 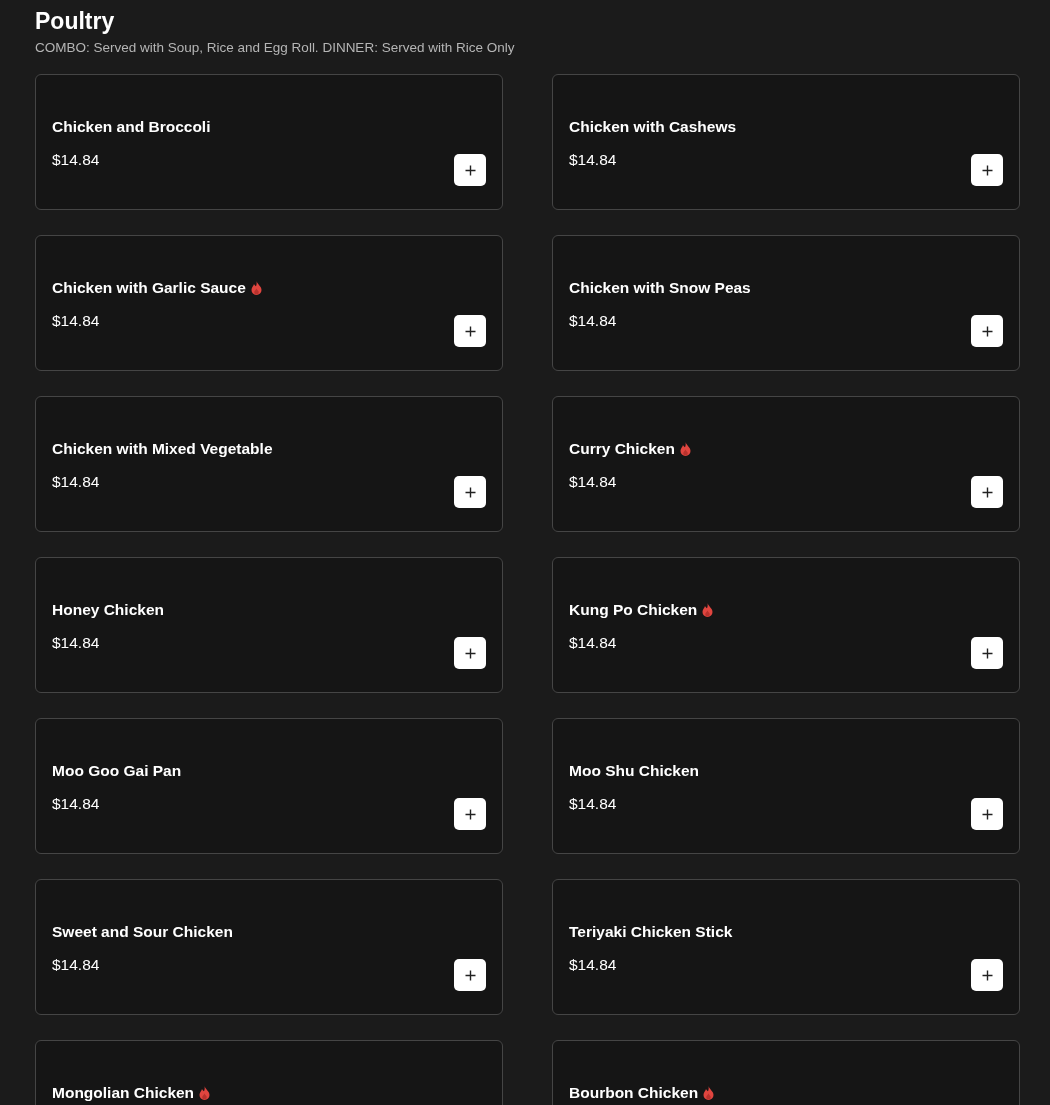 What do you see at coordinates (275, 48) in the screenshot?
I see `section-description: COMBO: Served with Soup, Rice and Egg Roll. DINNER: Served with Rice Only` at bounding box center [275, 48].